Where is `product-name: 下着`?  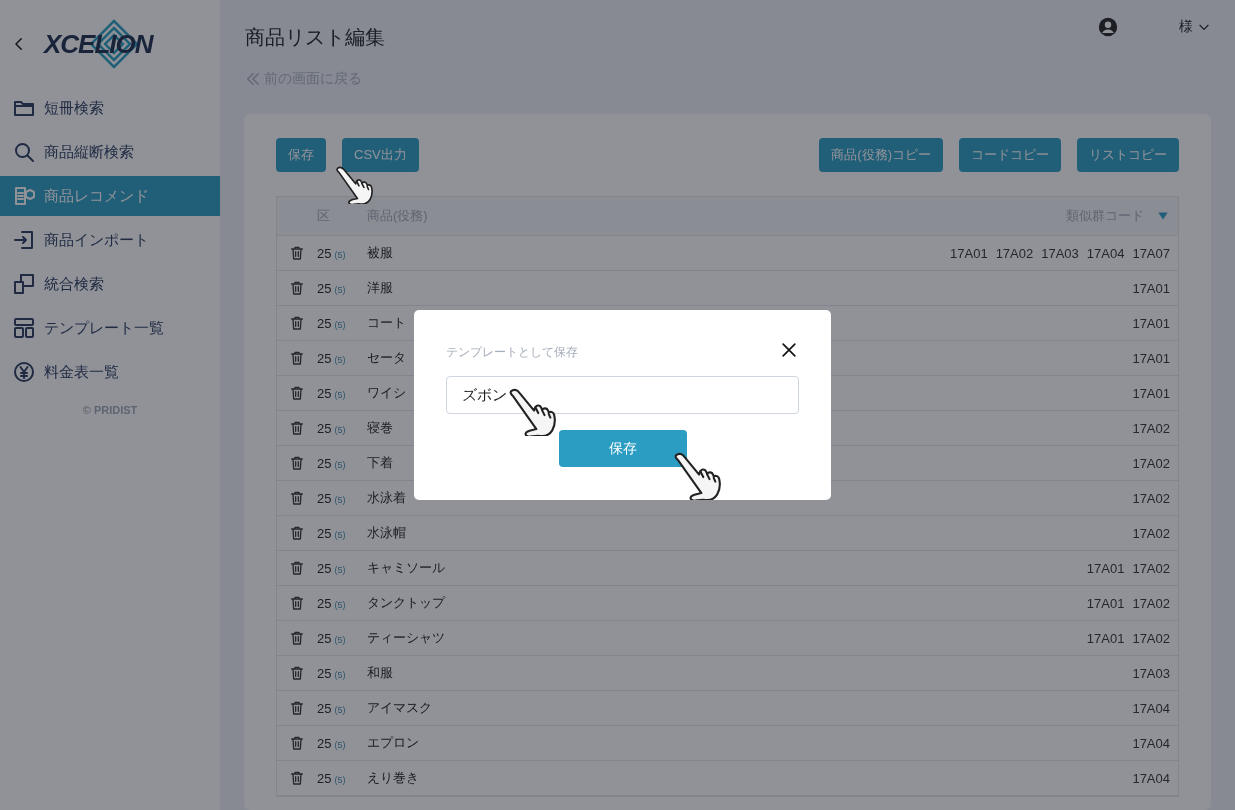 product-name: 下着 is located at coordinates (380, 462).